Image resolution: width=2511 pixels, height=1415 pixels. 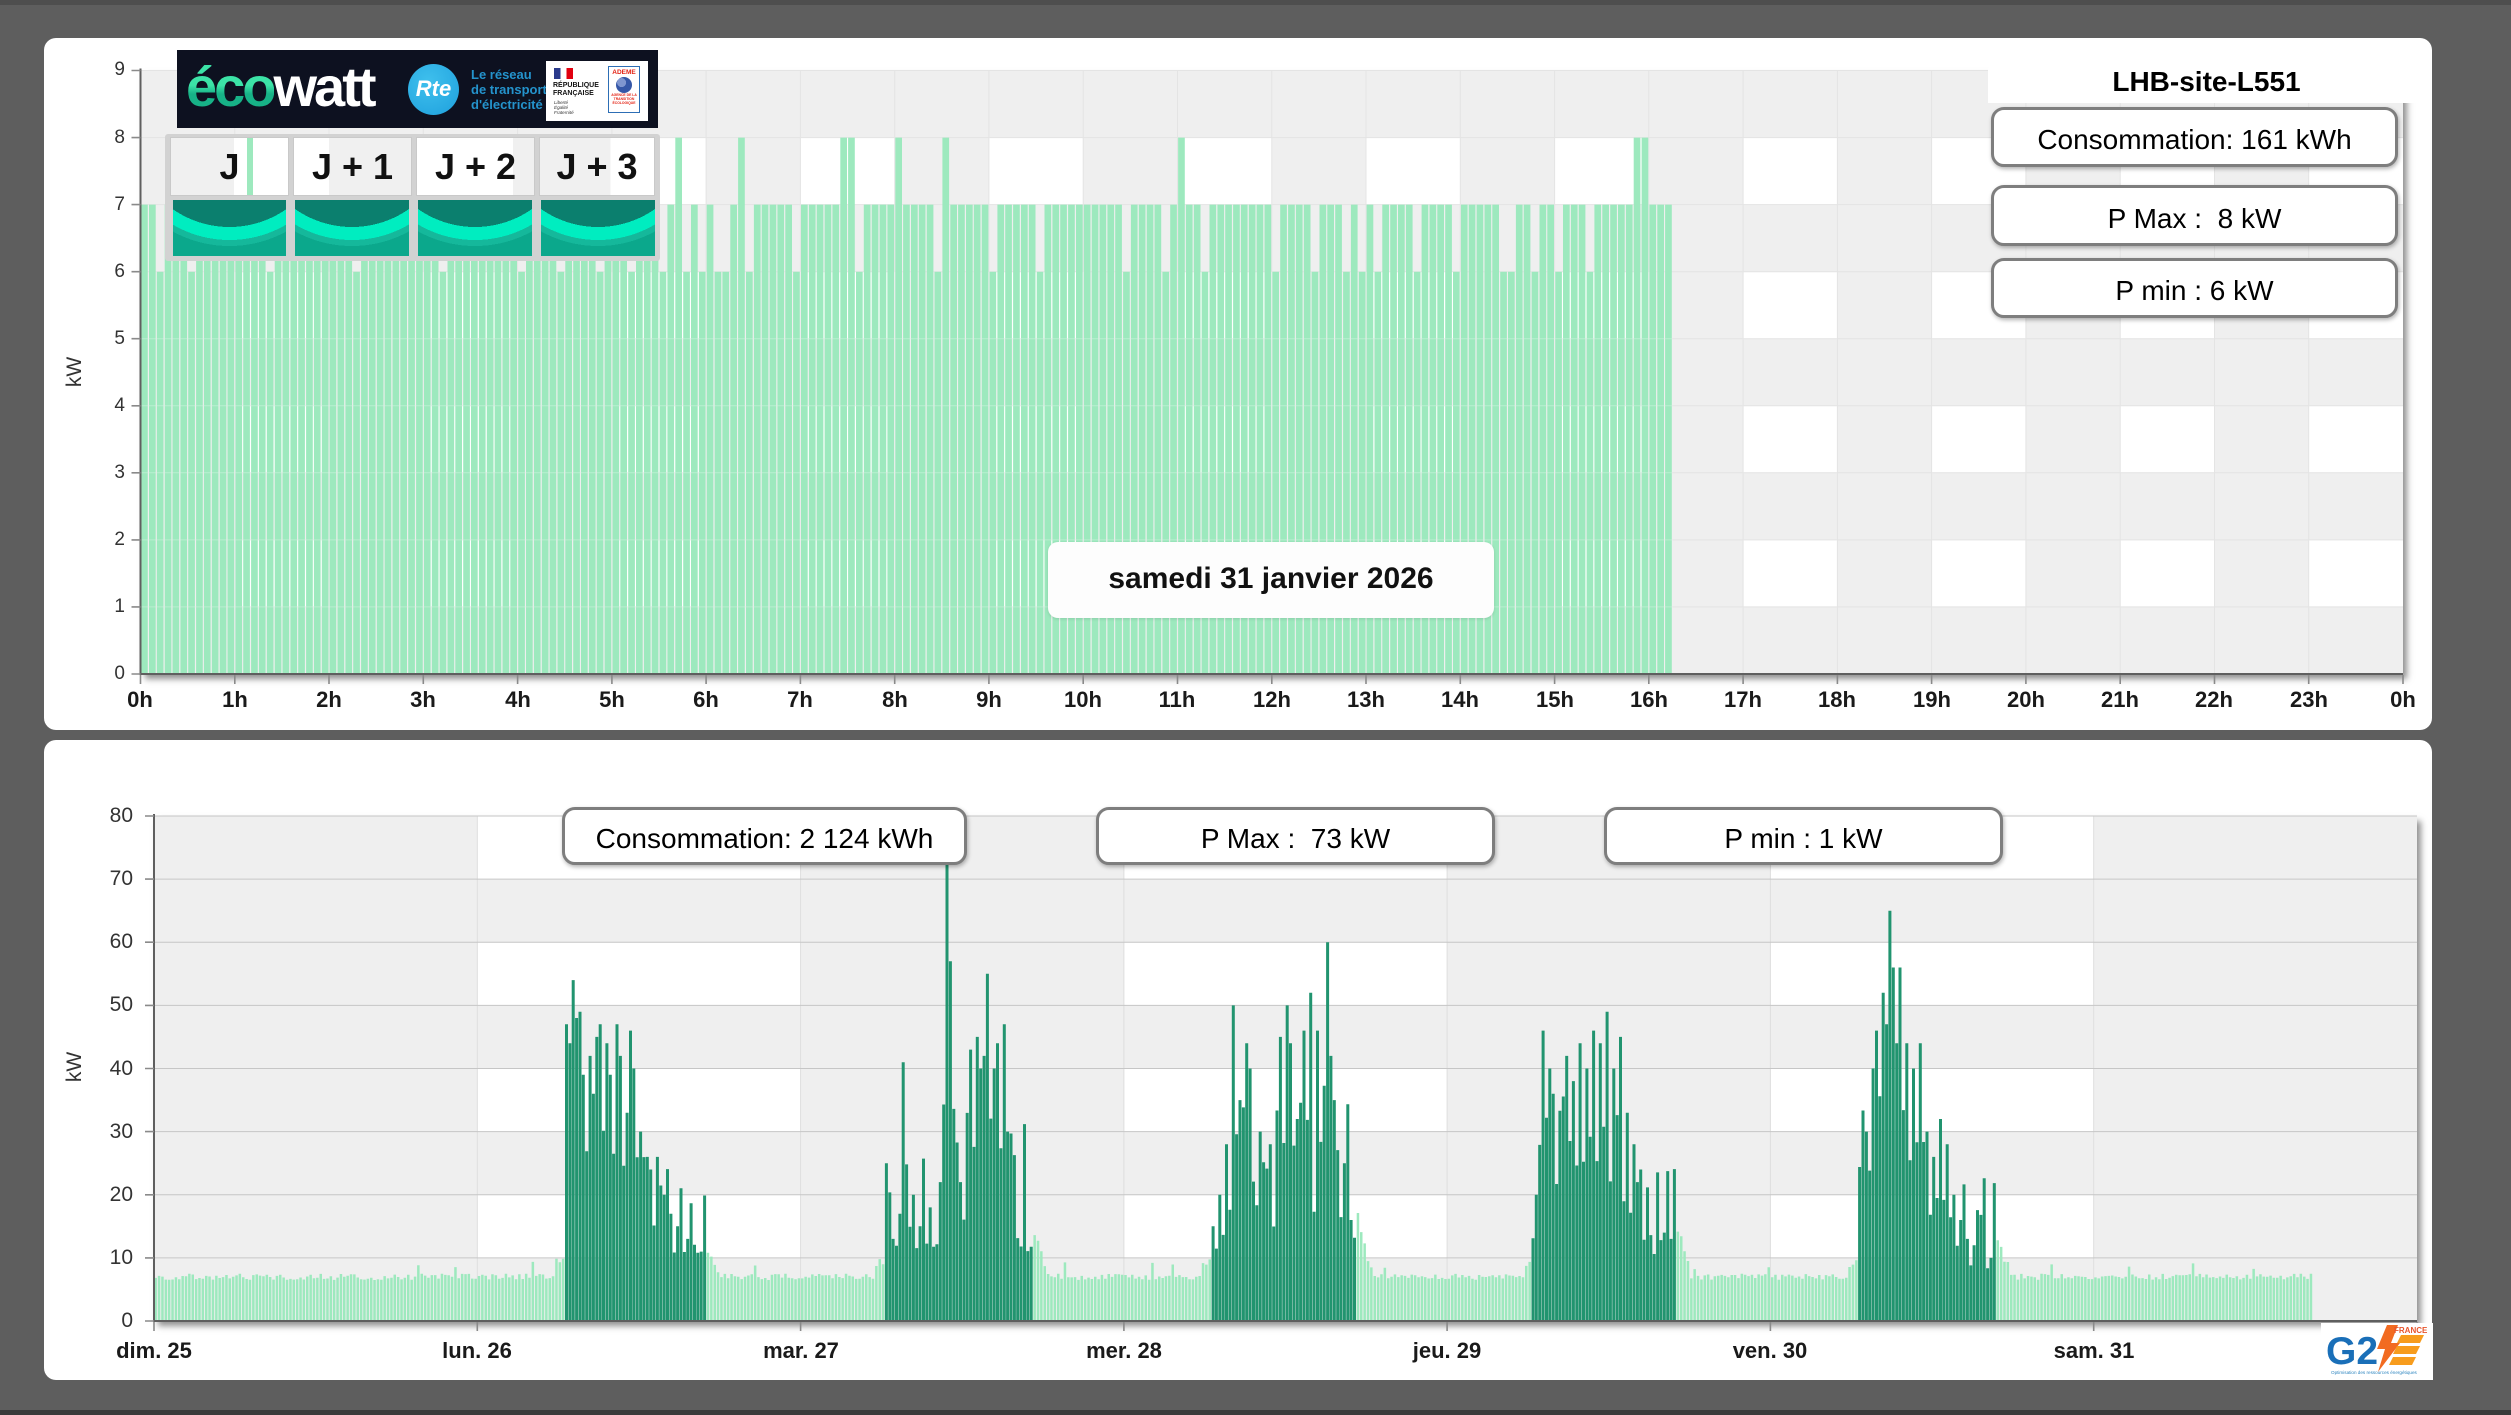 What do you see at coordinates (2374, 1372) in the screenshot?
I see `svg-text:Optimisation des ressources én: Optimisation des ressources énergétiques` at bounding box center [2374, 1372].